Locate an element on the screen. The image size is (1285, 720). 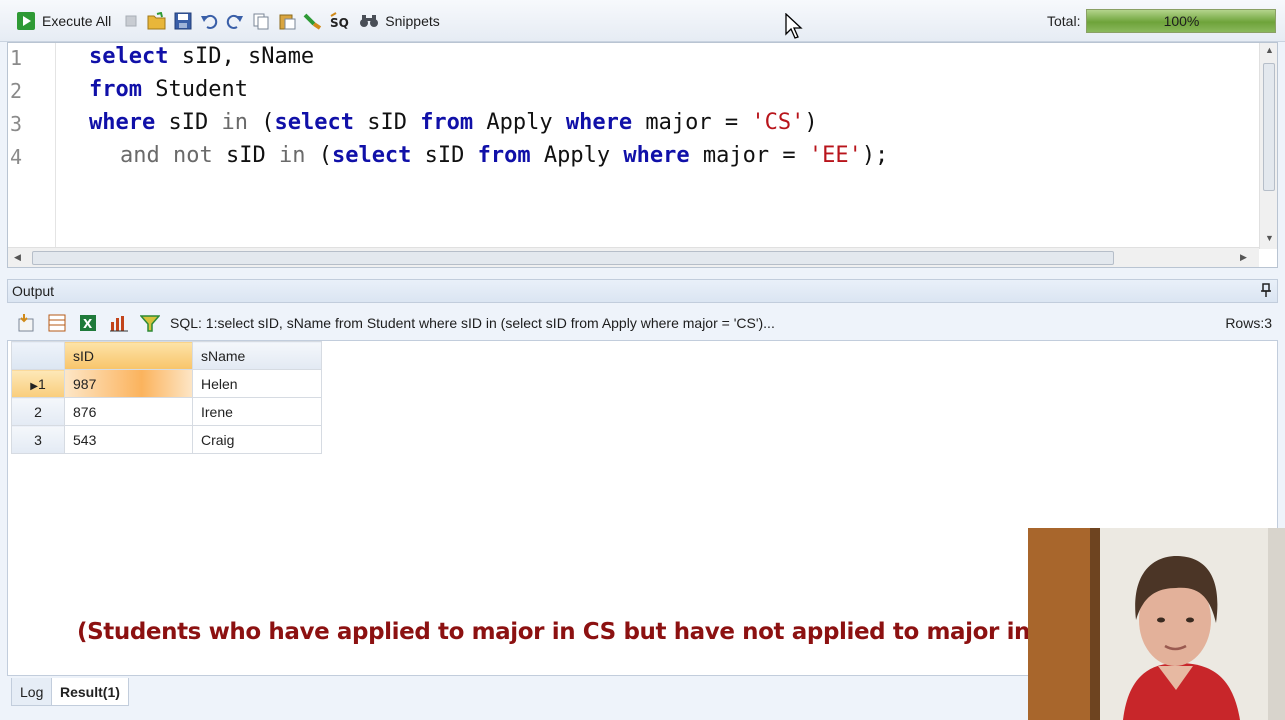
export-icon is located at coordinates (26, 323).